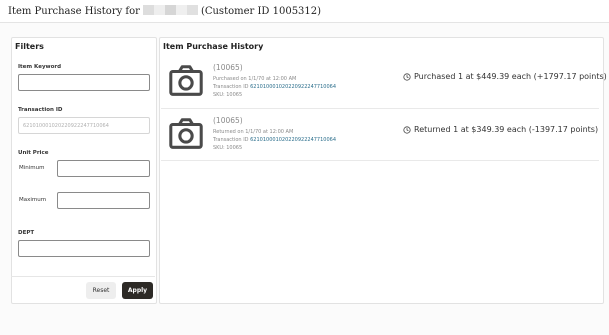 This screenshot has height=335, width=609. Describe the element at coordinates (40, 110) in the screenshot. I see `transaction-id-label: Transaction ID` at that location.